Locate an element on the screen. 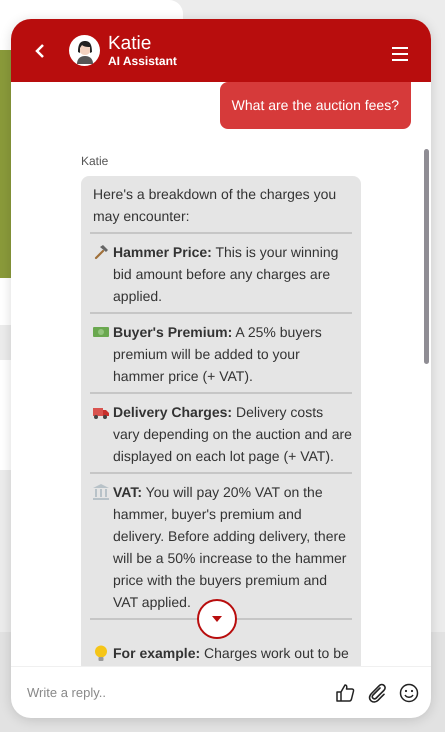  menu-icon is located at coordinates (400, 54).